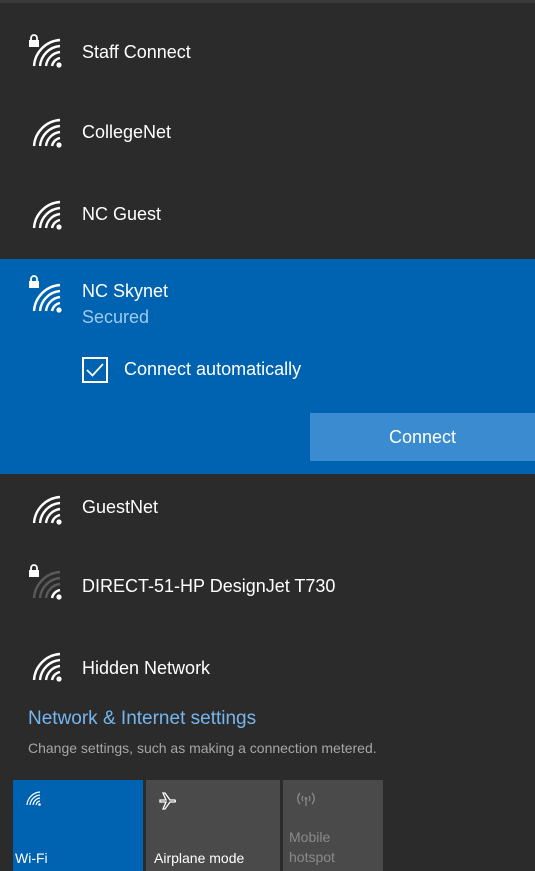 Image resolution: width=535 pixels, height=871 pixels. What do you see at coordinates (116, 317) in the screenshot?
I see `network-status: Secured` at bounding box center [116, 317].